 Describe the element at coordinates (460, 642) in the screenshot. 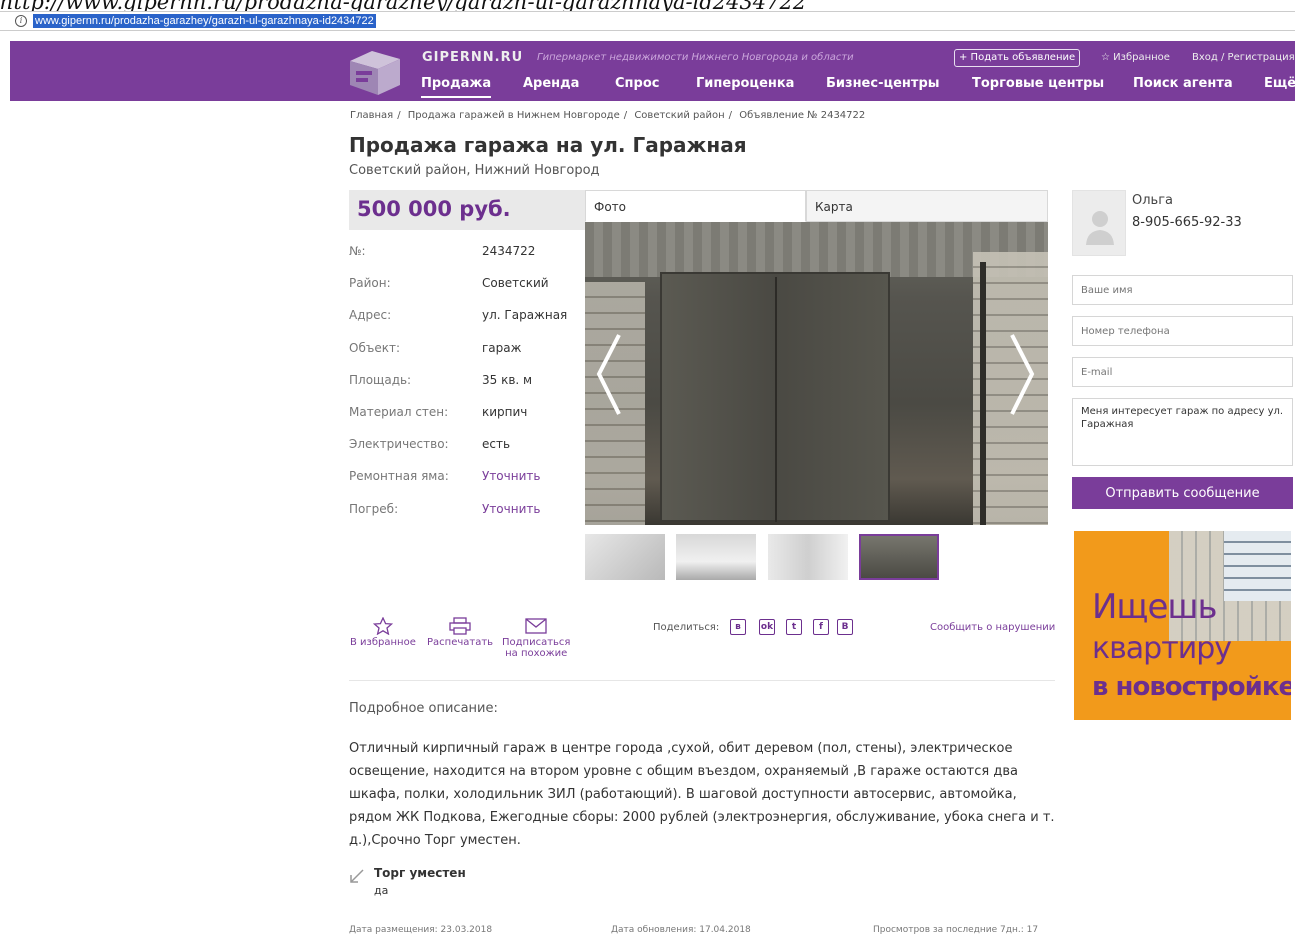

I see `print-label: Распечатать` at that location.